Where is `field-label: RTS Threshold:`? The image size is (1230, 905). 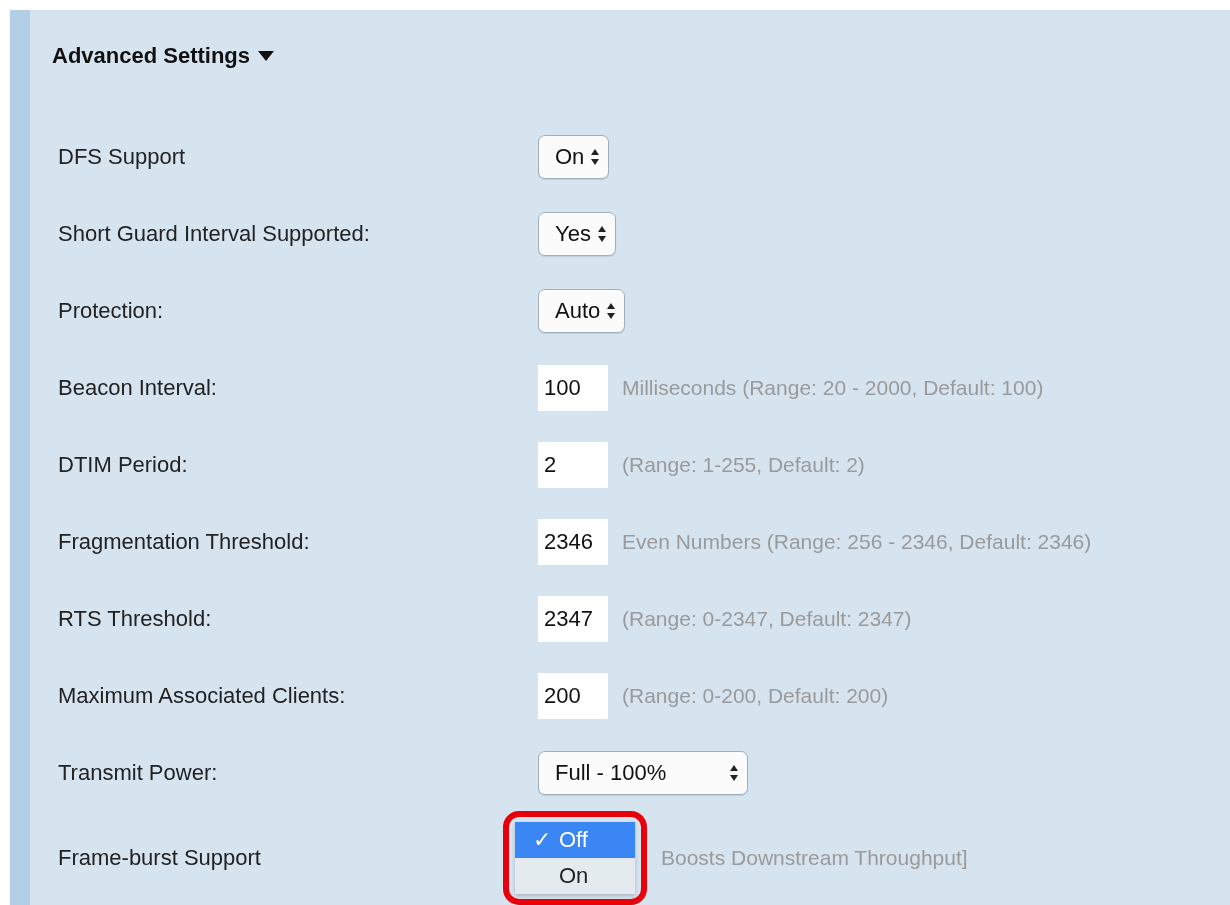
field-label: RTS Threshold: is located at coordinates (135, 618).